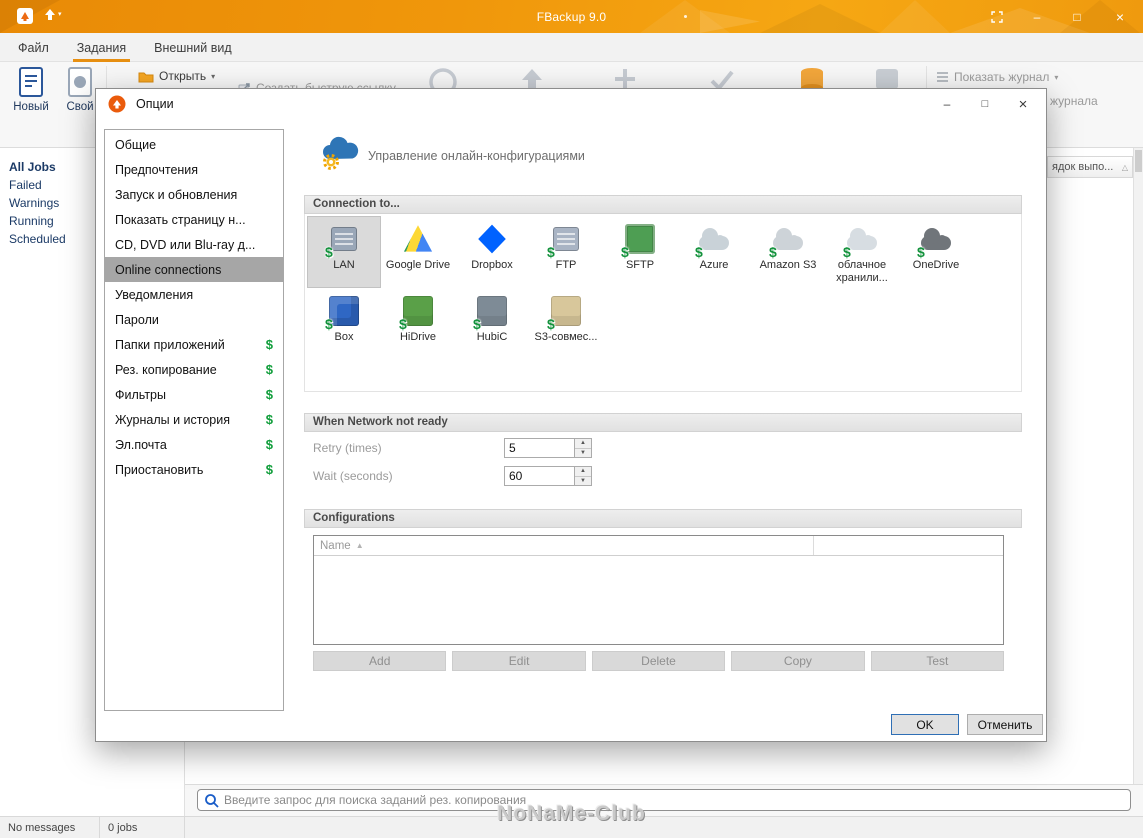 The width and height of the screenshot is (1143, 838). I want to click on connection-tile: $ HiDrive, so click(418, 317).